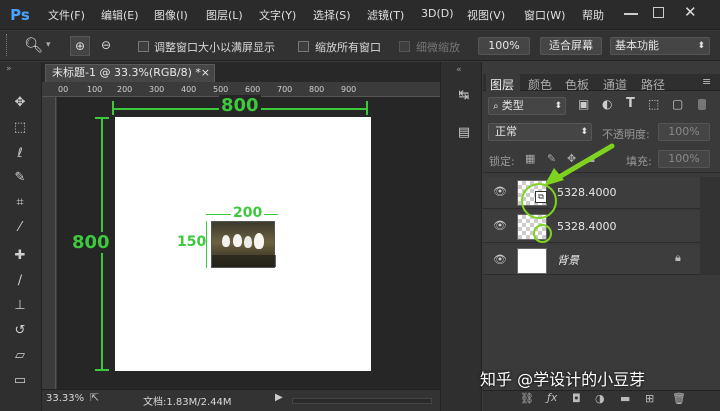 This screenshot has height=411, width=720. Describe the element at coordinates (583, 104) in the screenshot. I see `filter-pixel-icon: ▣` at that location.